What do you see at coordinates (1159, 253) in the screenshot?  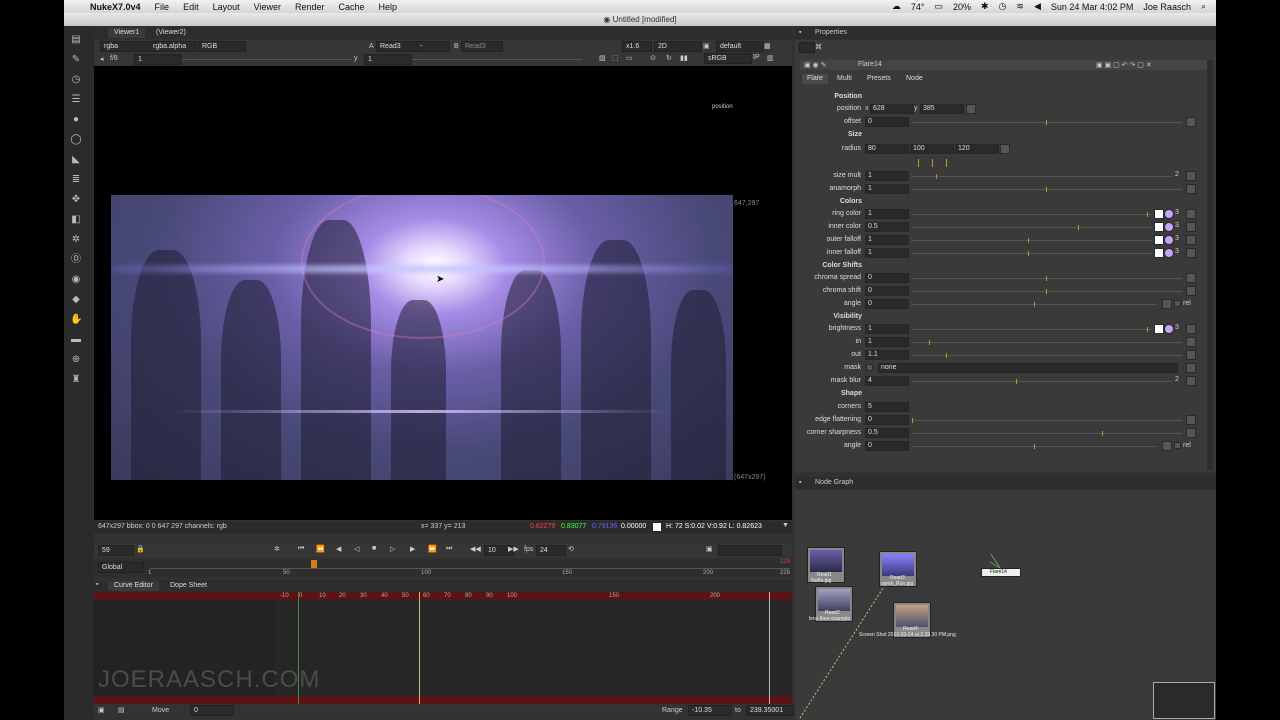 I see `inner-falloff-swatch` at bounding box center [1159, 253].